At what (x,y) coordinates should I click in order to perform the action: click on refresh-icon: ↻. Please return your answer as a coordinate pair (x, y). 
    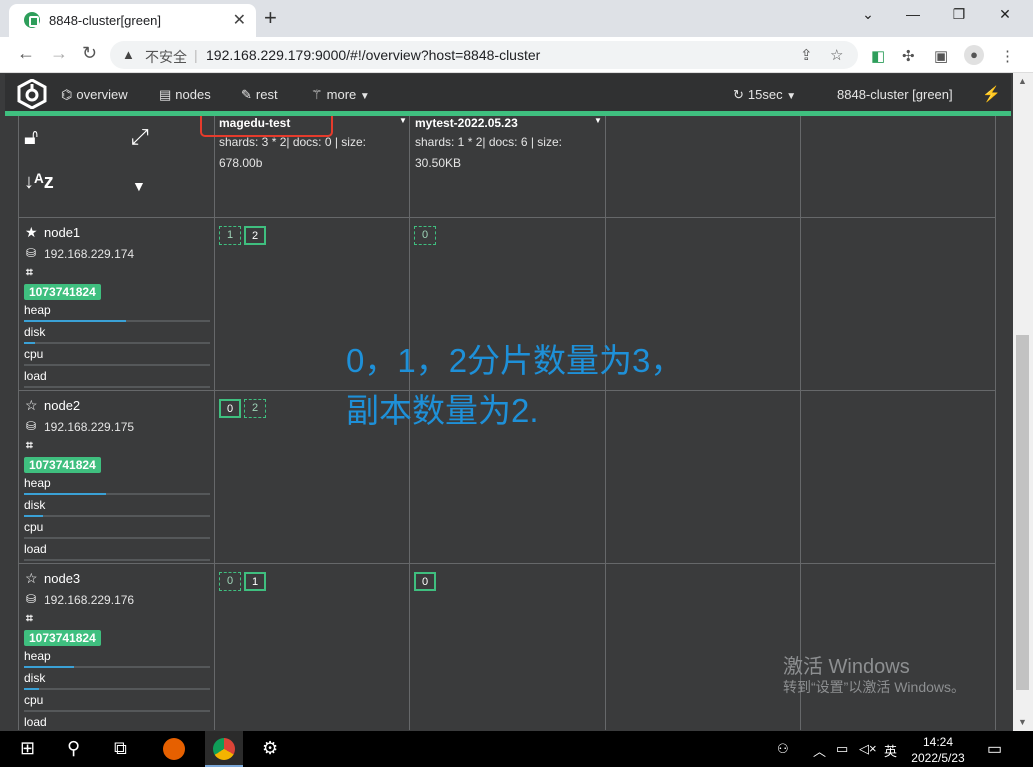
    Looking at the image, I should click on (738, 94).